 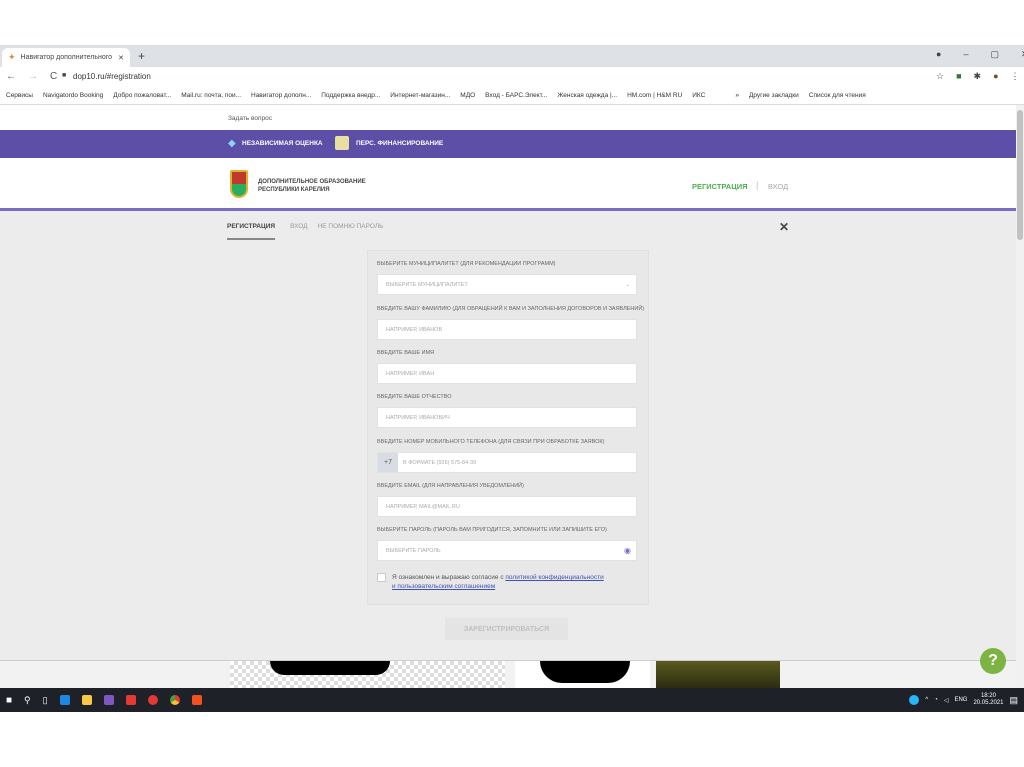 What do you see at coordinates (507, 329) in the screenshot?
I see `surname-input: Например, Иванов` at bounding box center [507, 329].